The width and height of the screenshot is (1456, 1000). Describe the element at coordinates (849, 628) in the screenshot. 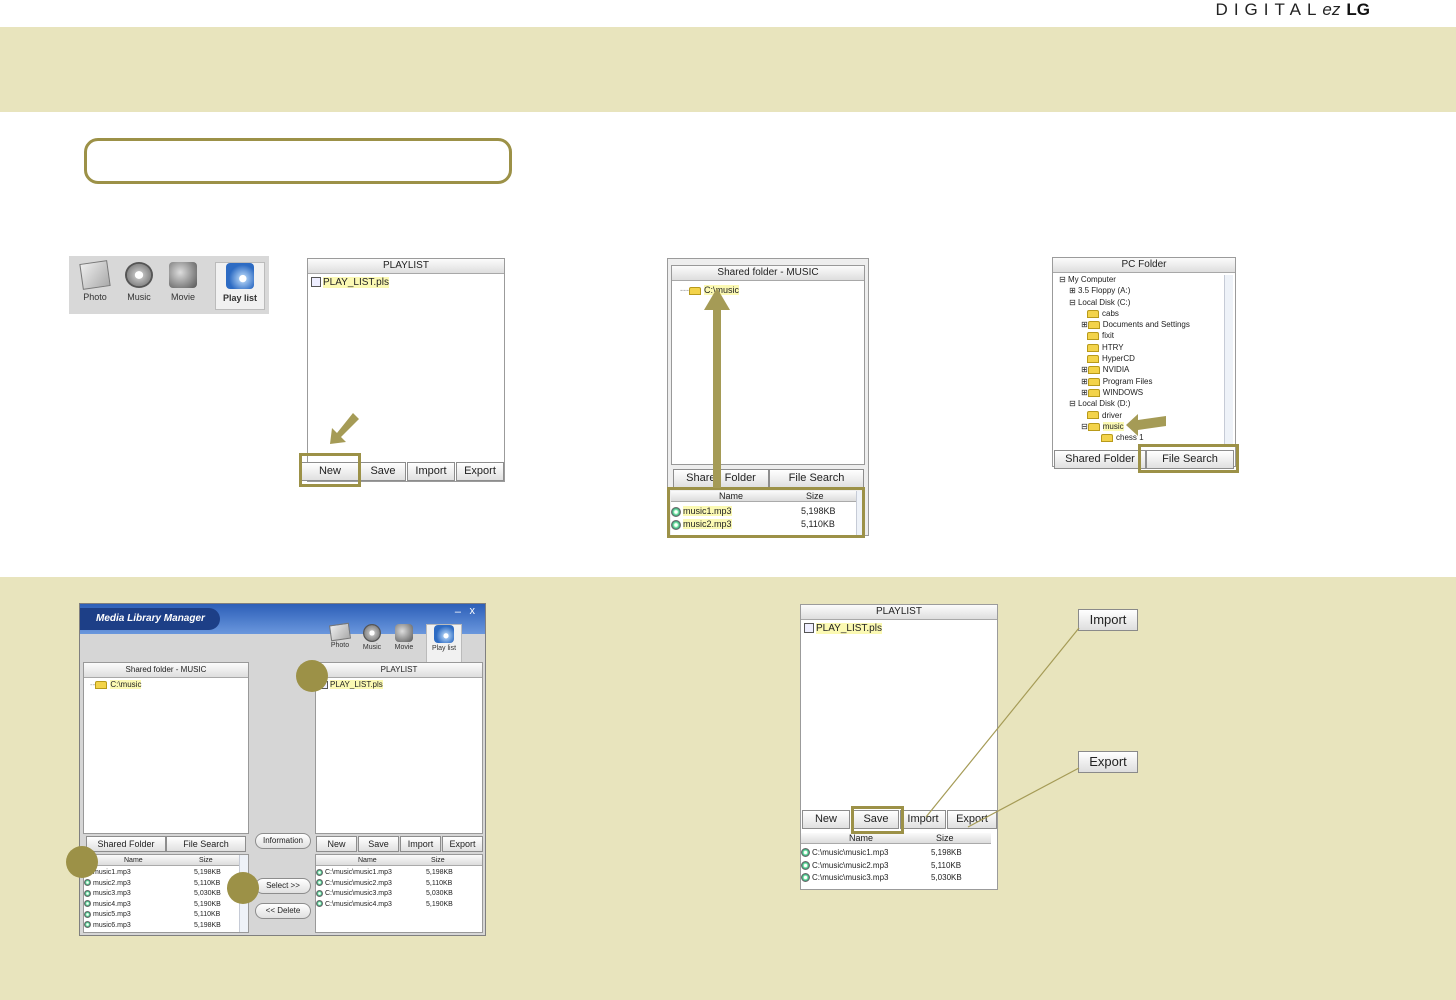

I see `playlist-large-file-name: PLAY_LIST.pls` at that location.